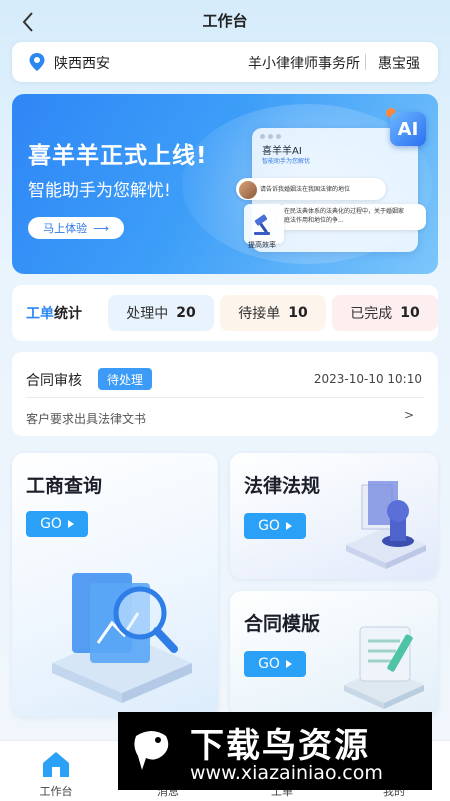 Image resolution: width=450 pixels, height=801 pixels. I want to click on status-badge: 待处理, so click(125, 379).